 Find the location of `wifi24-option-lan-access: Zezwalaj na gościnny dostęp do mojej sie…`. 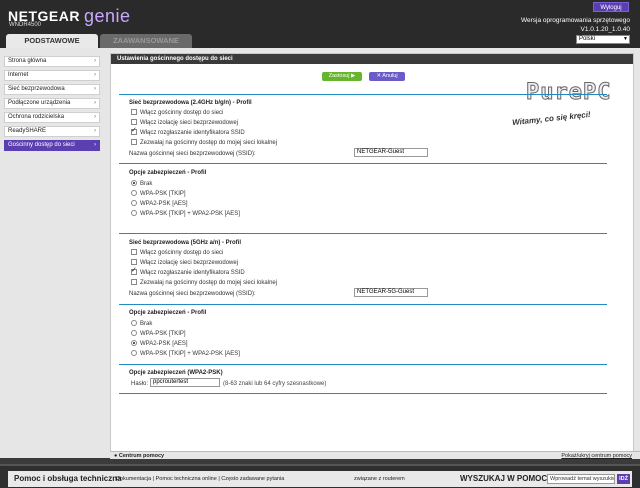

wifi24-option-lan-access: Zezwalaj na gościnny dostęp do mojej sie… is located at coordinates (204, 143).